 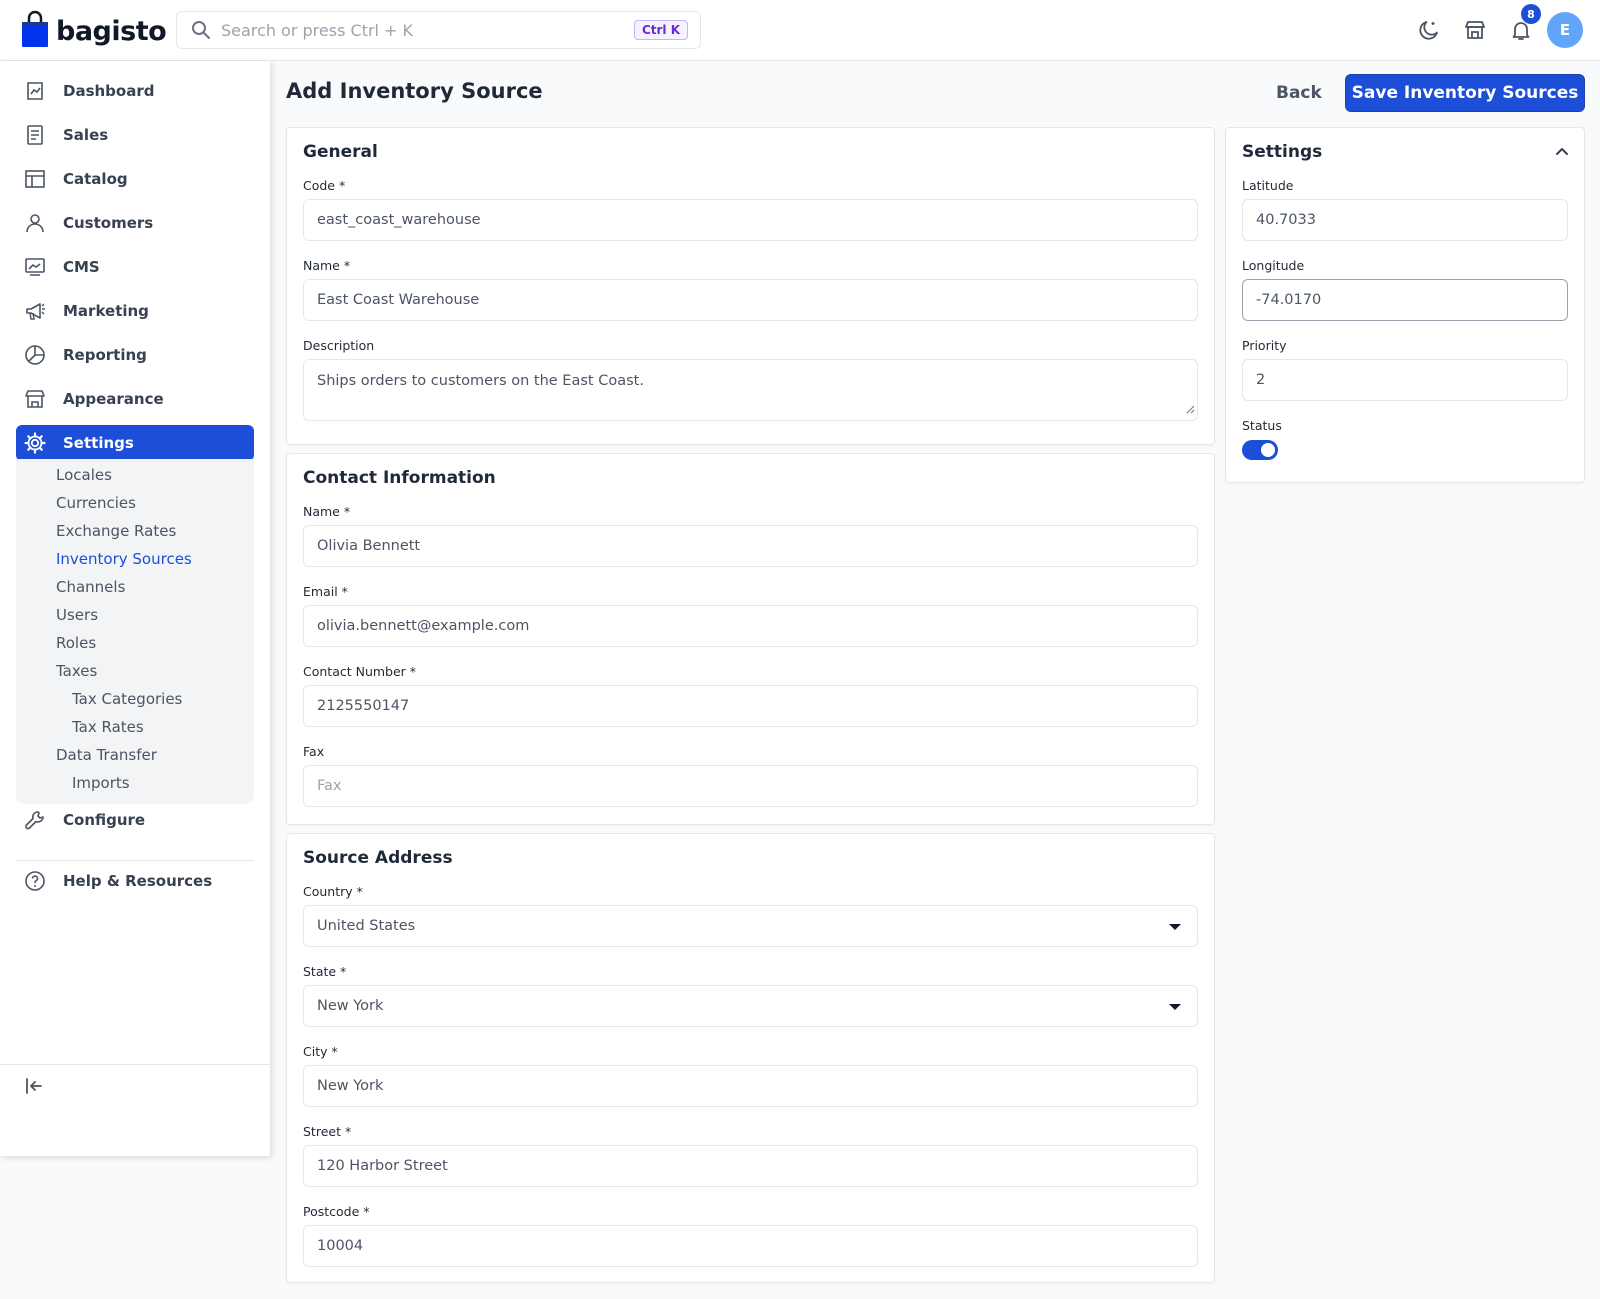 I want to click on contact-name-input: Olivia Bennett, so click(x=750, y=546).